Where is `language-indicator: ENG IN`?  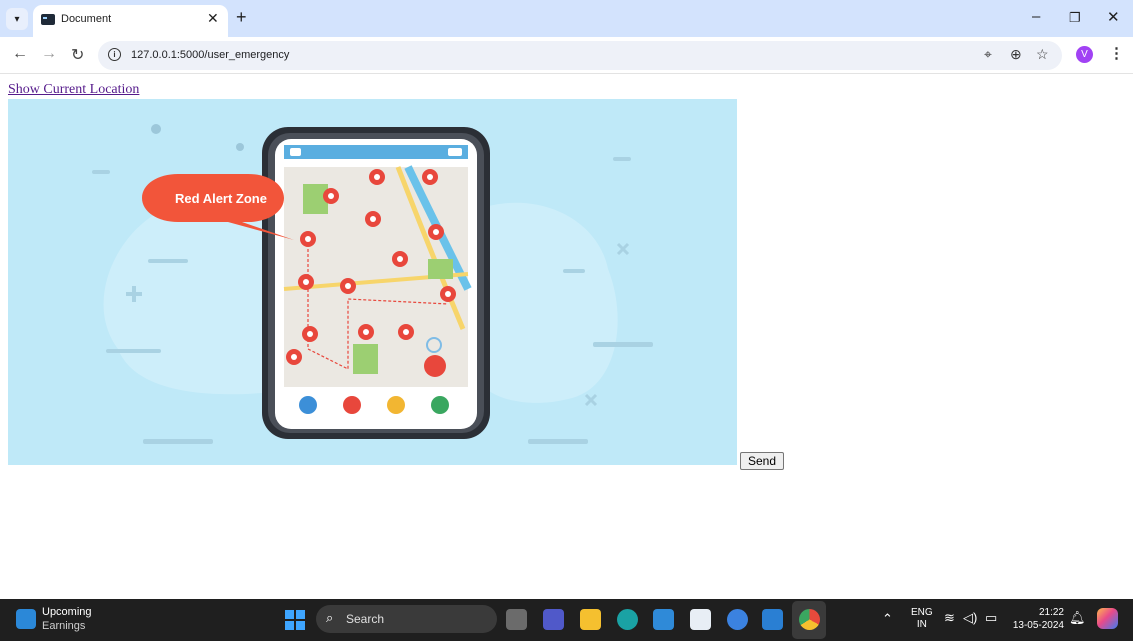 language-indicator: ENG IN is located at coordinates (922, 619).